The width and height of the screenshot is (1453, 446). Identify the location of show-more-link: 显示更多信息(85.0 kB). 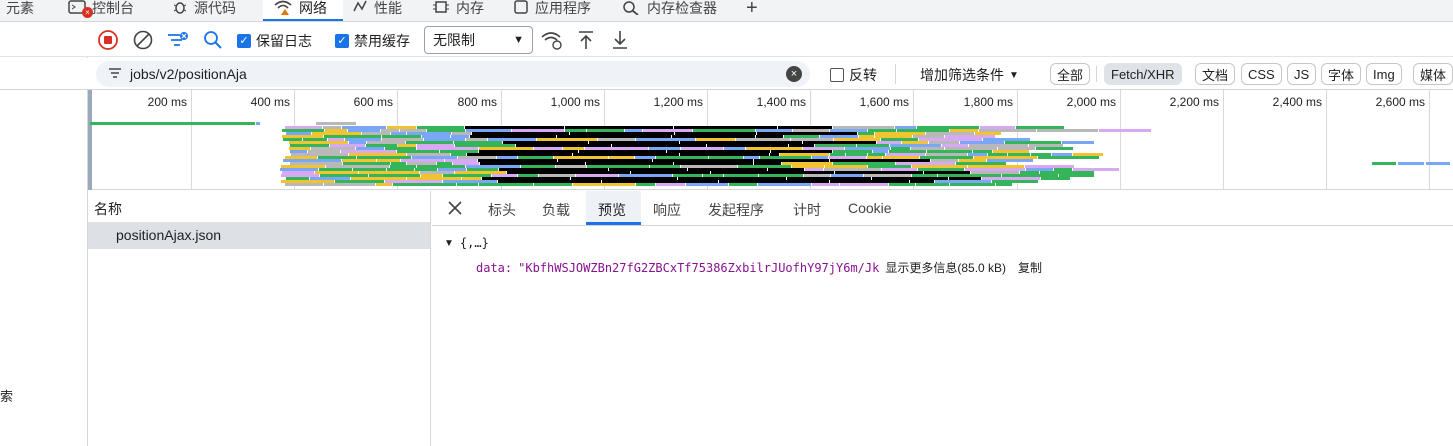
(945, 267).